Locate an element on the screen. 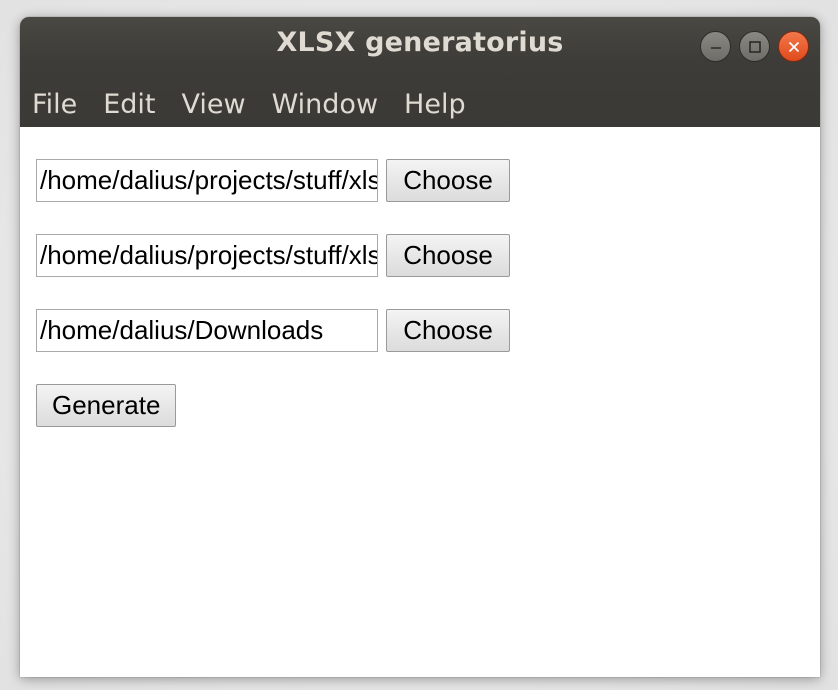 The height and width of the screenshot is (690, 838). menu-file: File is located at coordinates (54, 104).